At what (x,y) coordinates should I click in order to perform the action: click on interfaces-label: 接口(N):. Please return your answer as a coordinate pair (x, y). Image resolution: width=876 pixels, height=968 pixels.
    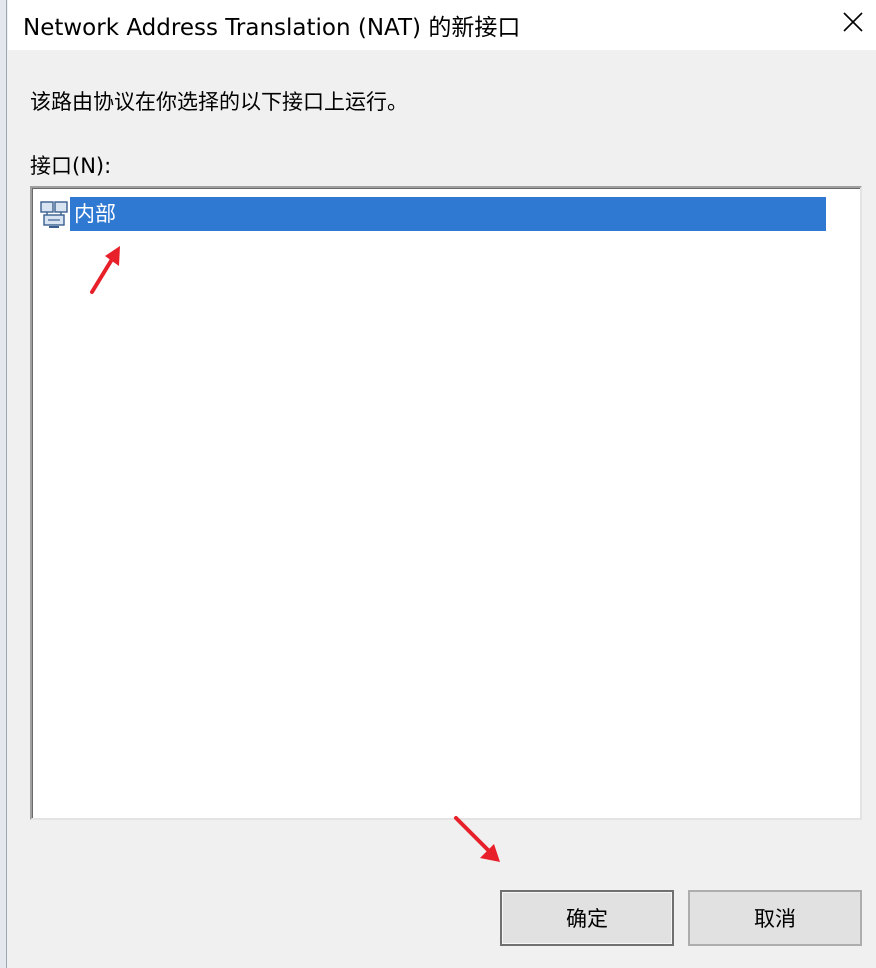
    Looking at the image, I should click on (71, 166).